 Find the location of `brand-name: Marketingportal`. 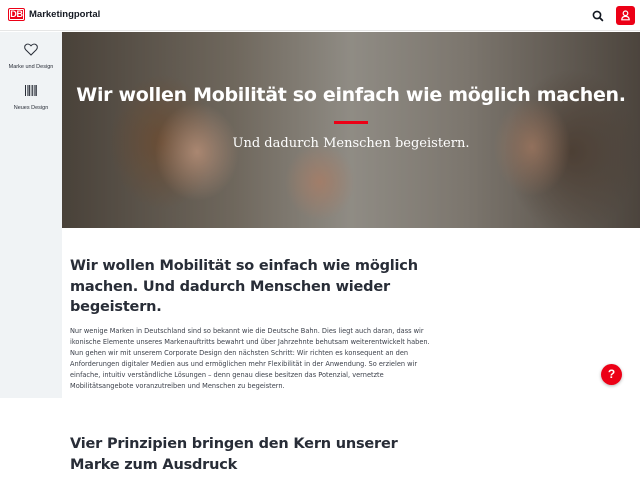

brand-name: Marketingportal is located at coordinates (64, 14).